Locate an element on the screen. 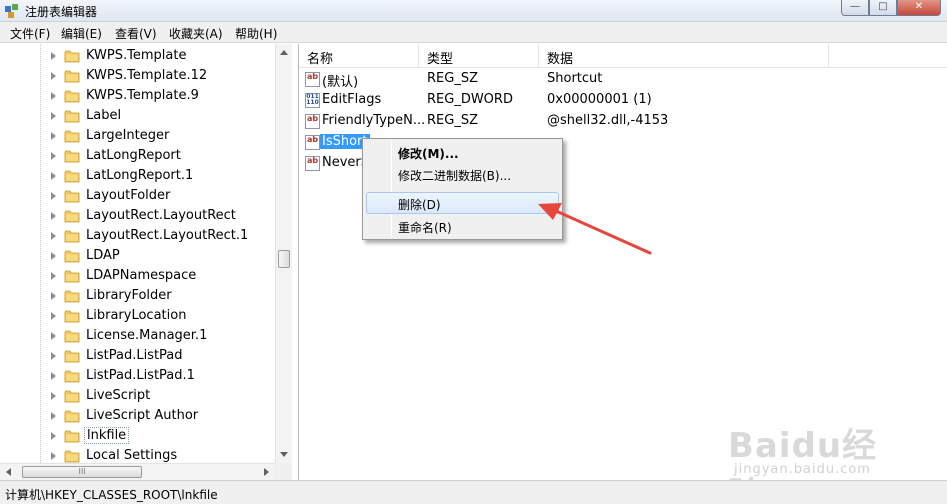 The width and height of the screenshot is (947, 504). tree-item: KWPS.Template is located at coordinates (140, 56).